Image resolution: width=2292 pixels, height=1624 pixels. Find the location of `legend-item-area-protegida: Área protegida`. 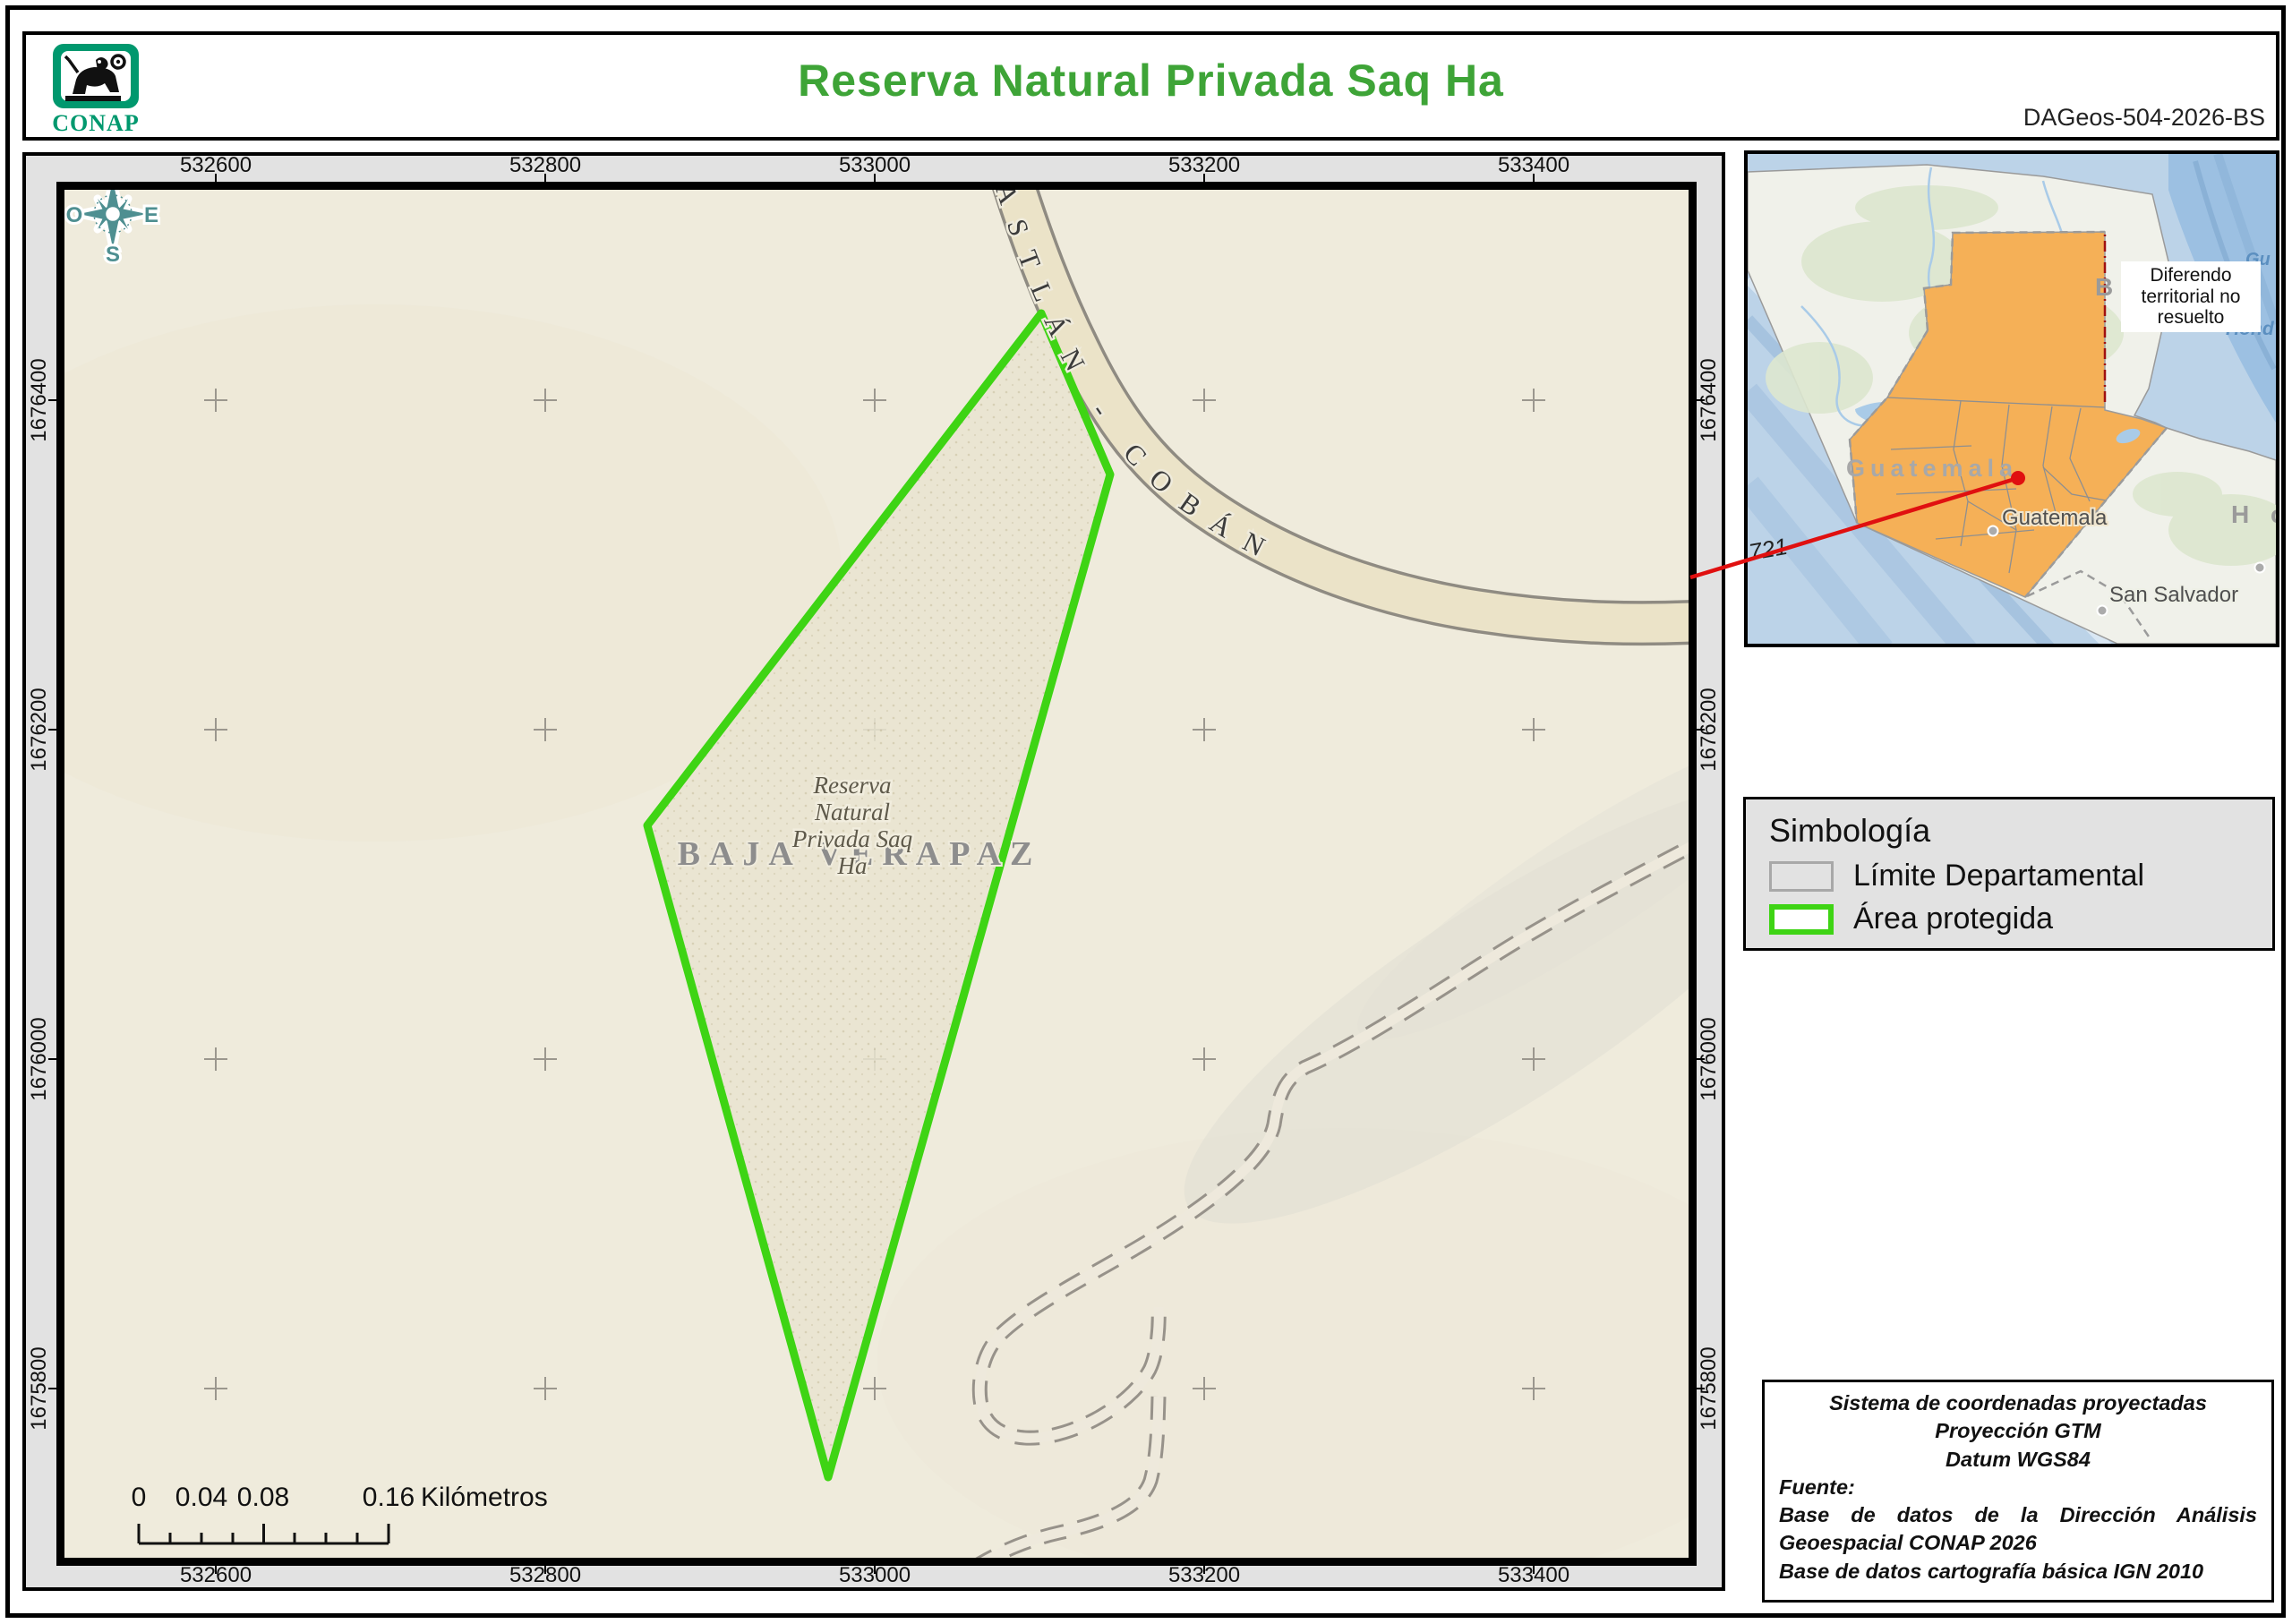

legend-item-area-protegida: Área protegida is located at coordinates (2020, 919).